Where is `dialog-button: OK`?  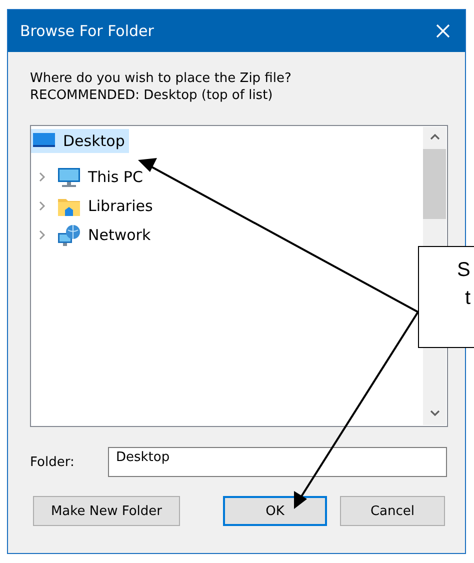 dialog-button: OK is located at coordinates (275, 511).